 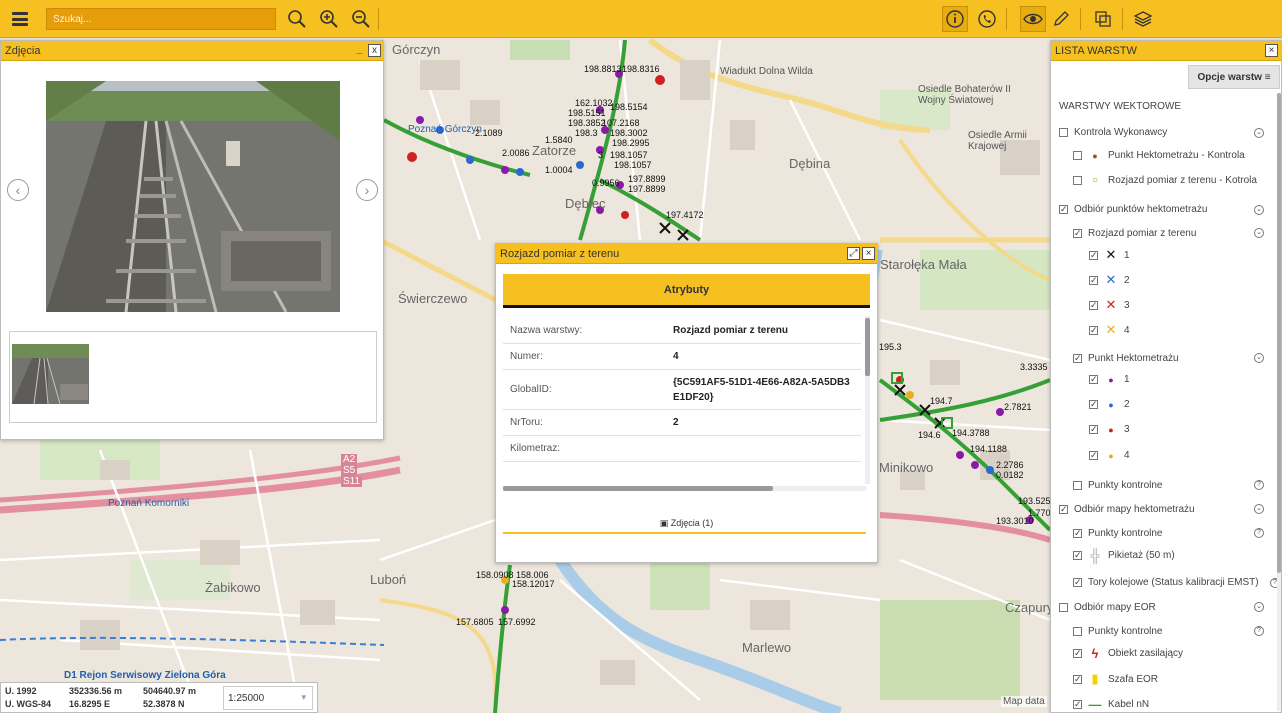 What do you see at coordinates (361, 19) in the screenshot?
I see `zoom-out-icon` at bounding box center [361, 19].